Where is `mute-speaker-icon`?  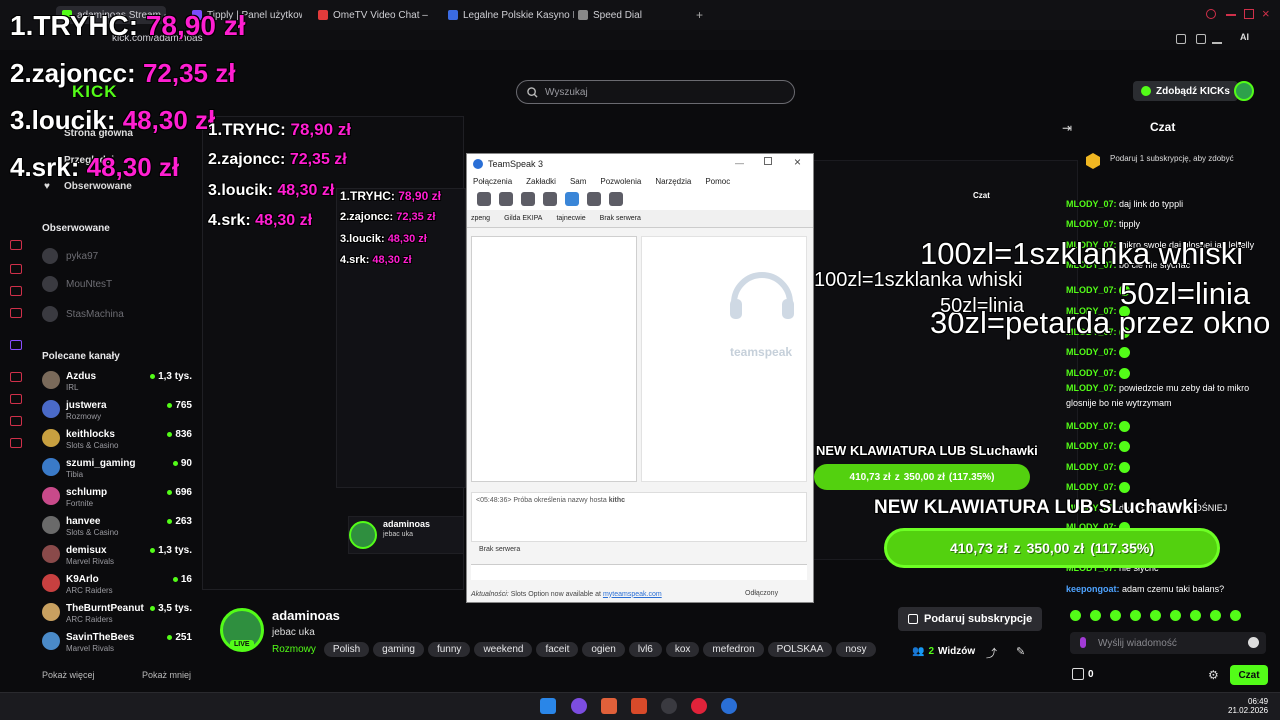
mute-speaker-icon is located at coordinates (550, 199).